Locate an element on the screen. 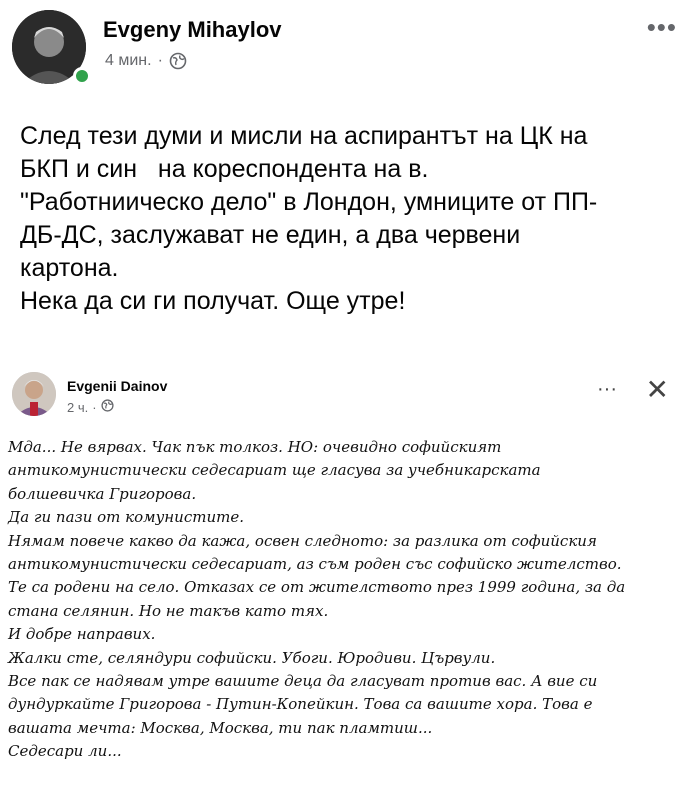 The height and width of the screenshot is (794, 697). shared-author-avatar-image is located at coordinates (34, 394).